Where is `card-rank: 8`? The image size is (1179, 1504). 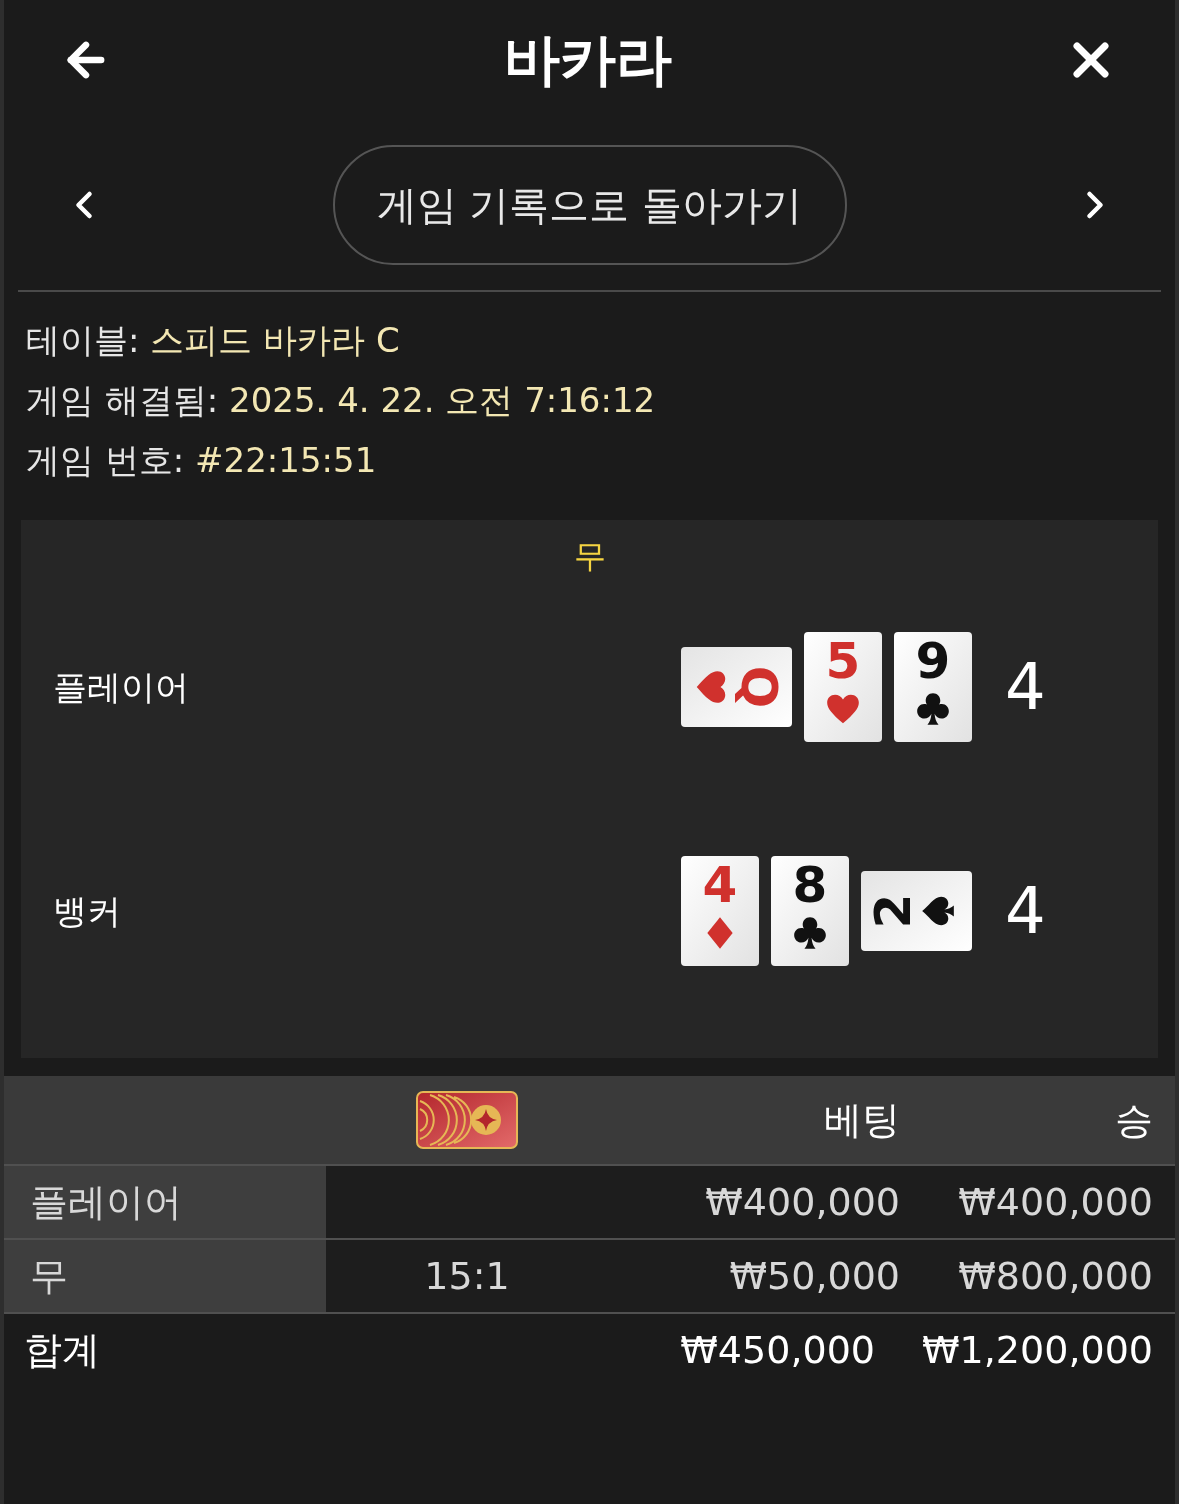
card-rank: 8 is located at coordinates (810, 885).